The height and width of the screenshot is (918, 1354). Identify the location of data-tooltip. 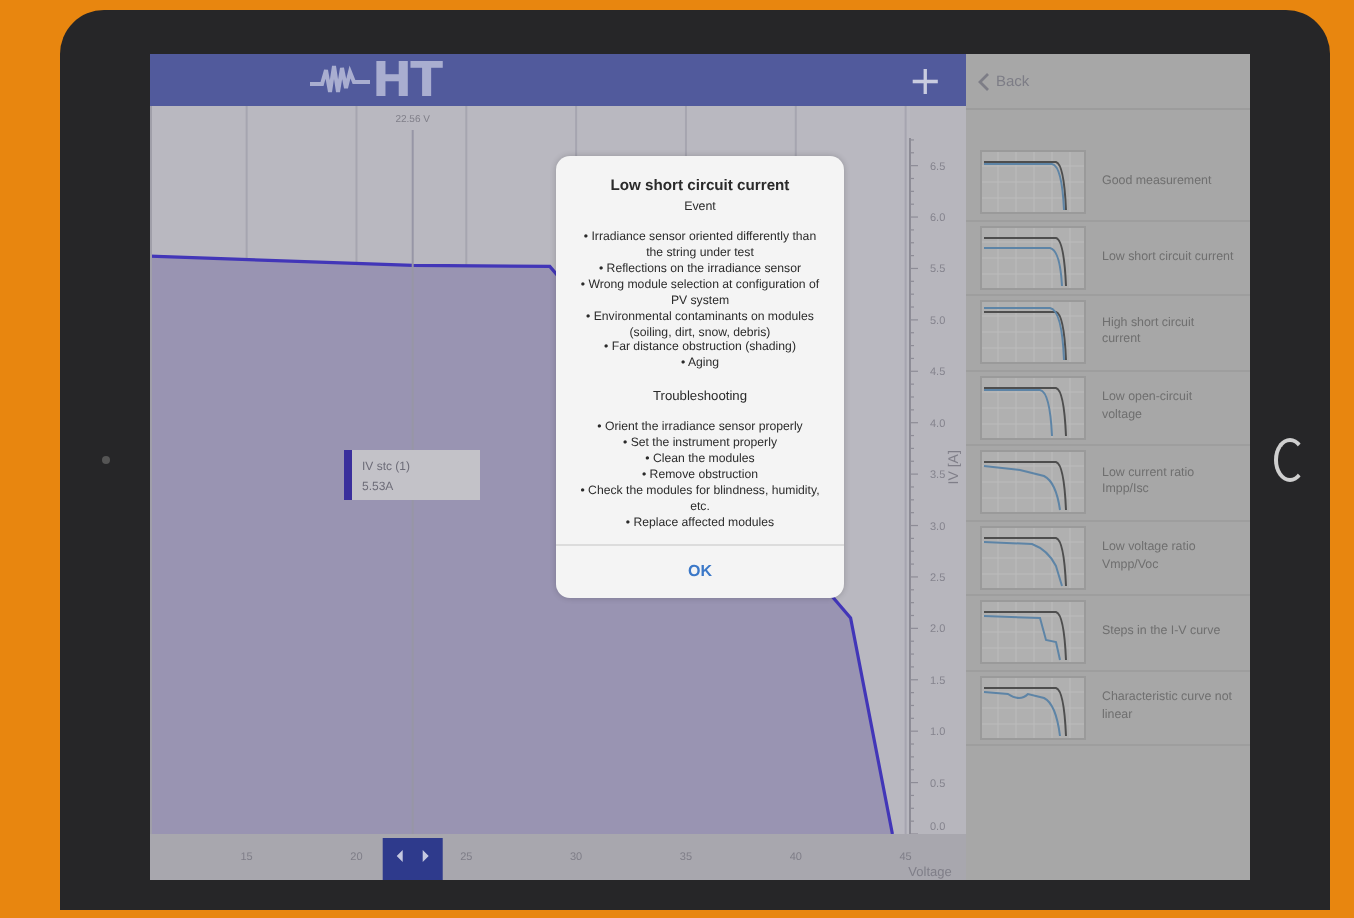
(412, 475).